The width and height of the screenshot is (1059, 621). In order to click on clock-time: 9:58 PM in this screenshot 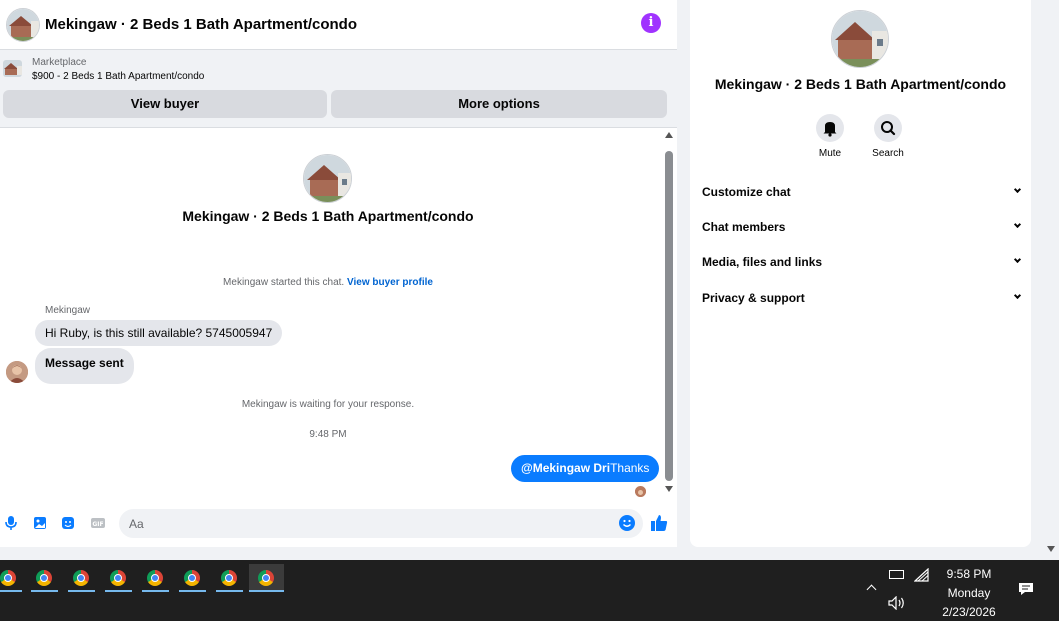, I will do `click(969, 574)`.